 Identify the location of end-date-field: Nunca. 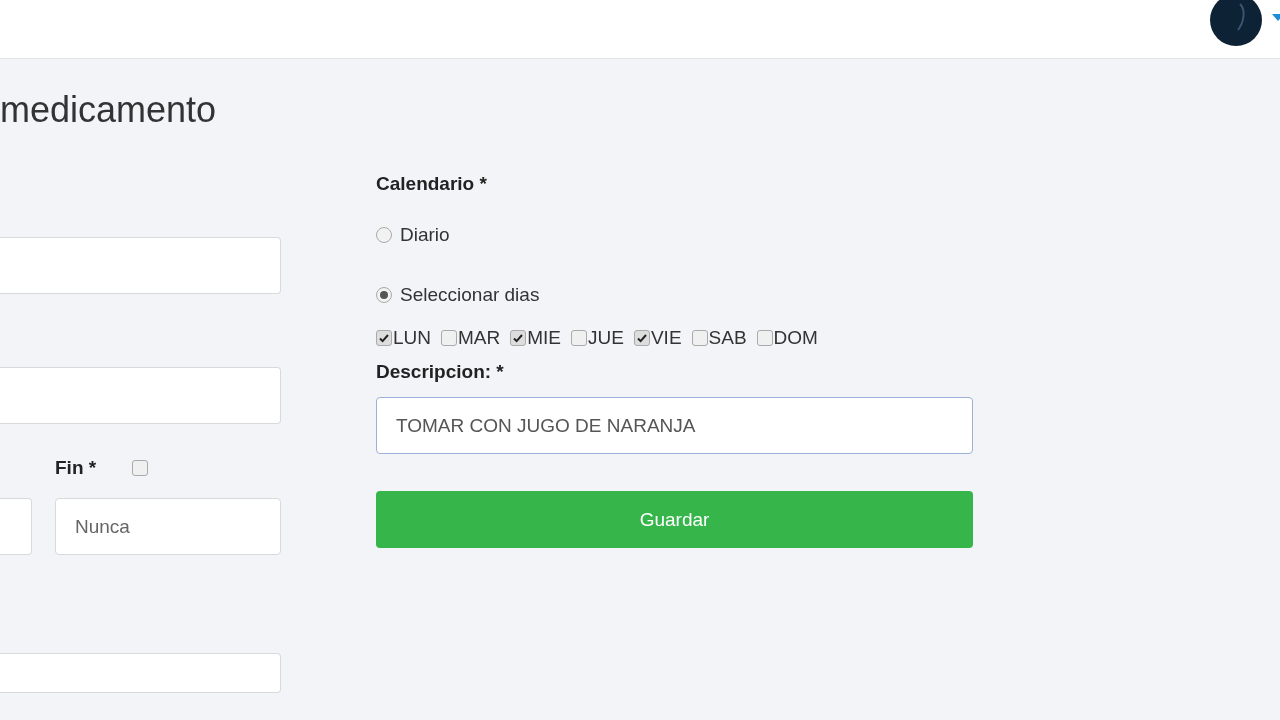
(168, 526).